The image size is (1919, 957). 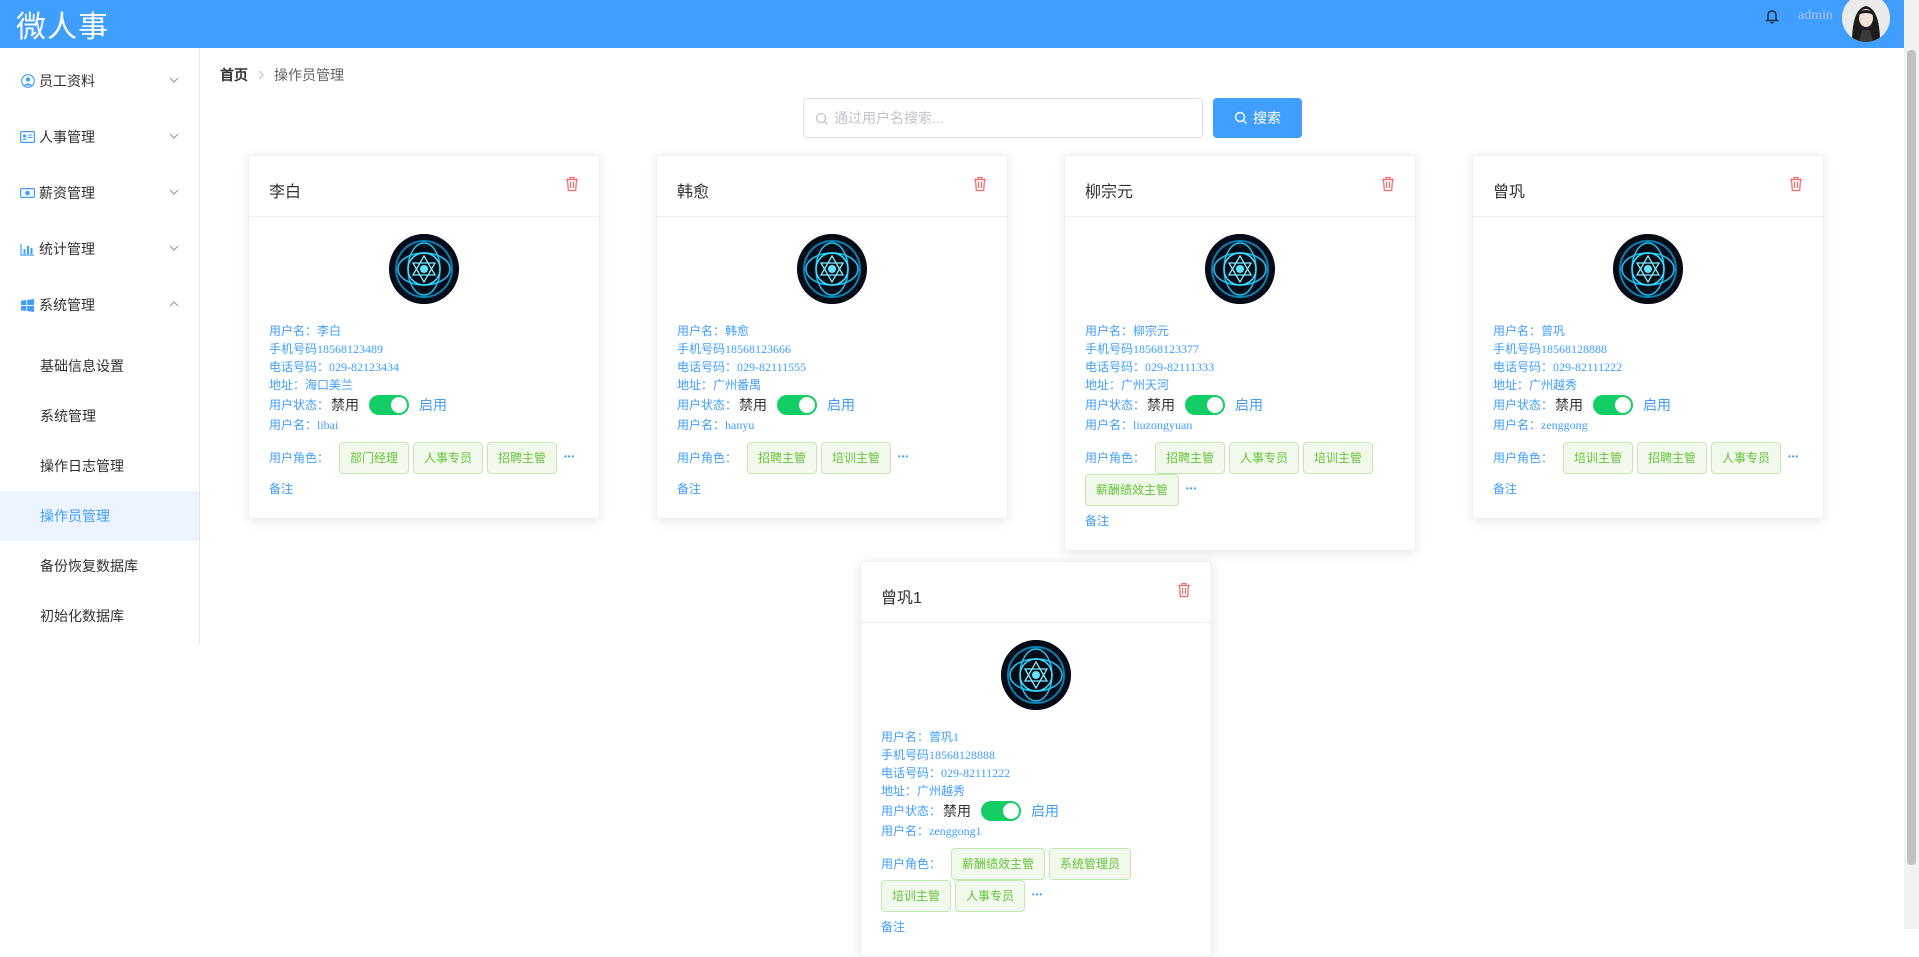 I want to click on header-username: admin, so click(x=1815, y=16).